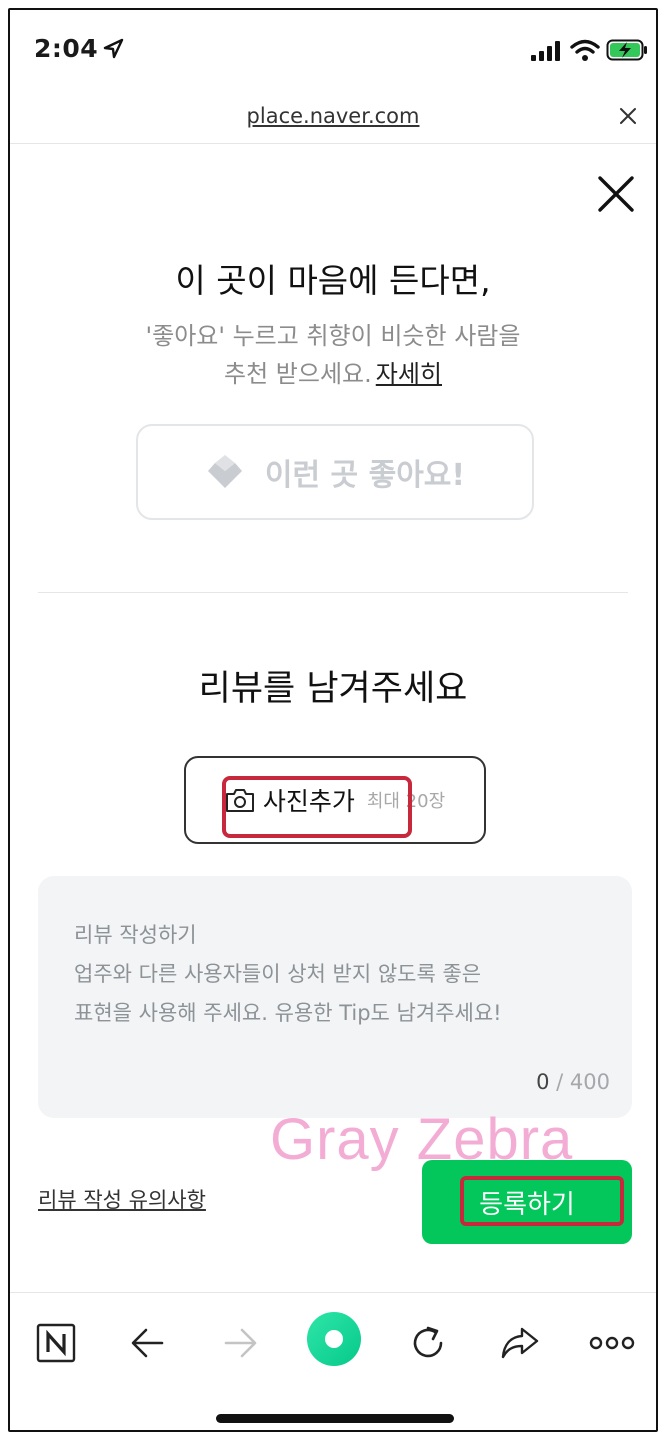  I want to click on forward-arrow-icon, so click(240, 1343).